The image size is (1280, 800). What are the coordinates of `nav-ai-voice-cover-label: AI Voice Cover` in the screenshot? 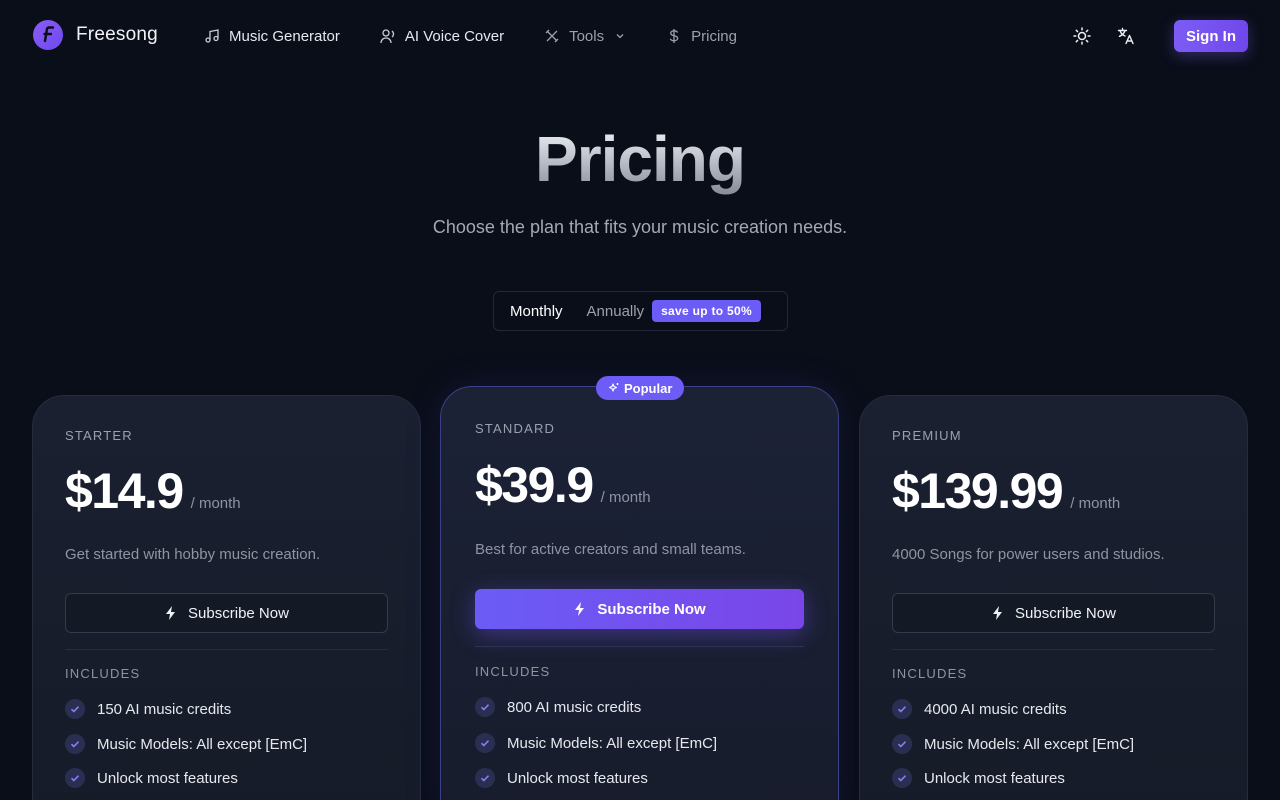 It's located at (454, 36).